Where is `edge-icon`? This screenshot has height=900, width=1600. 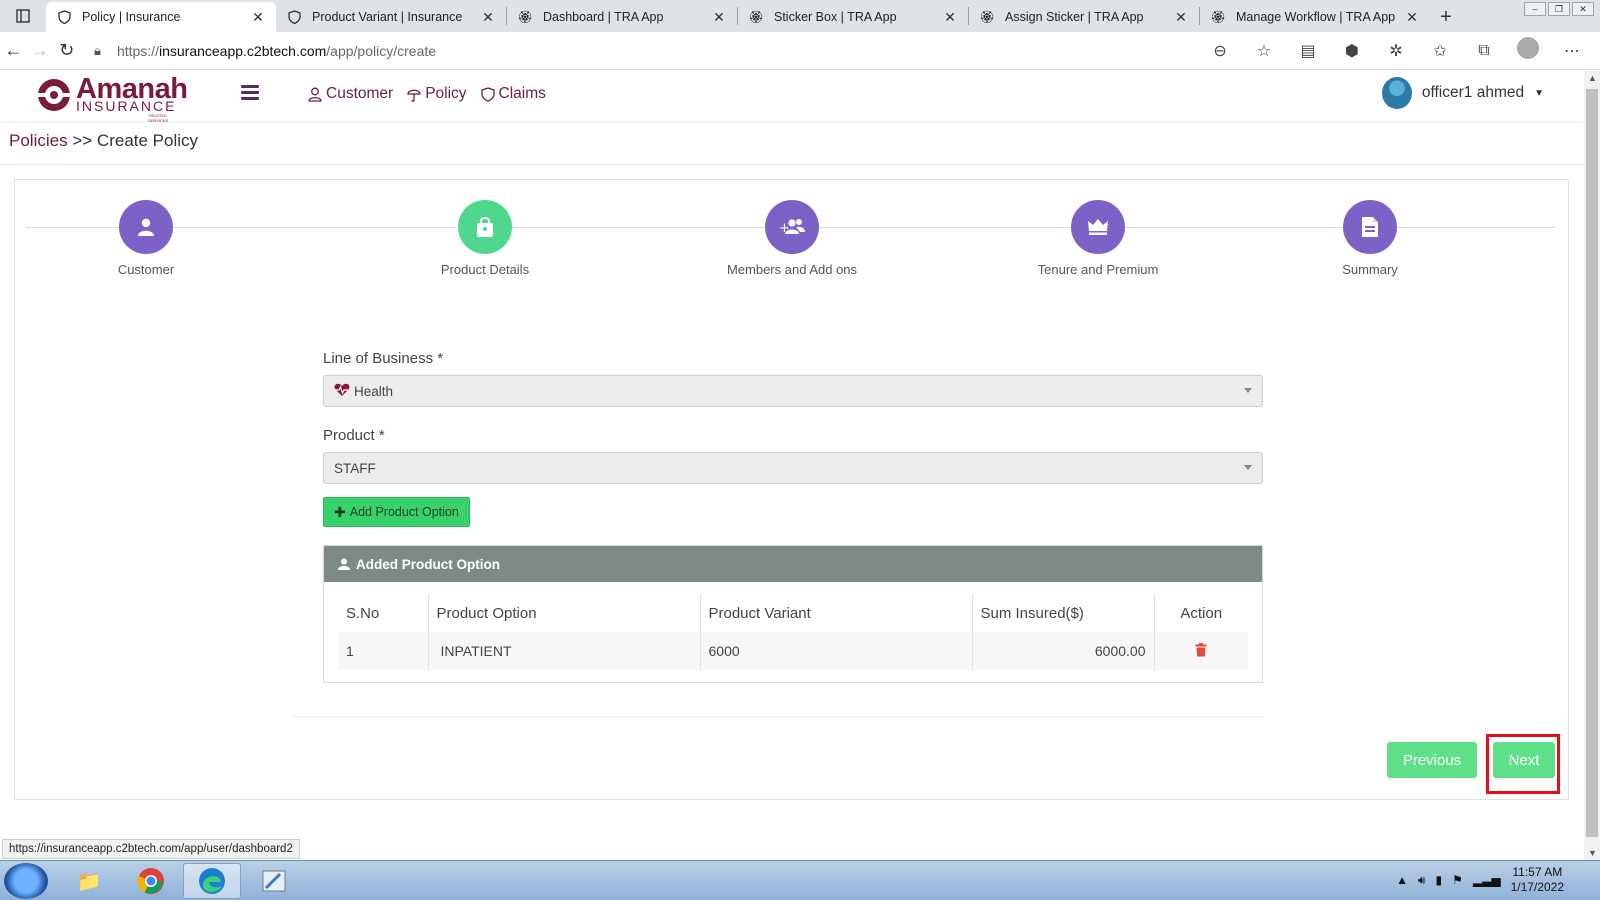 edge-icon is located at coordinates (212, 881).